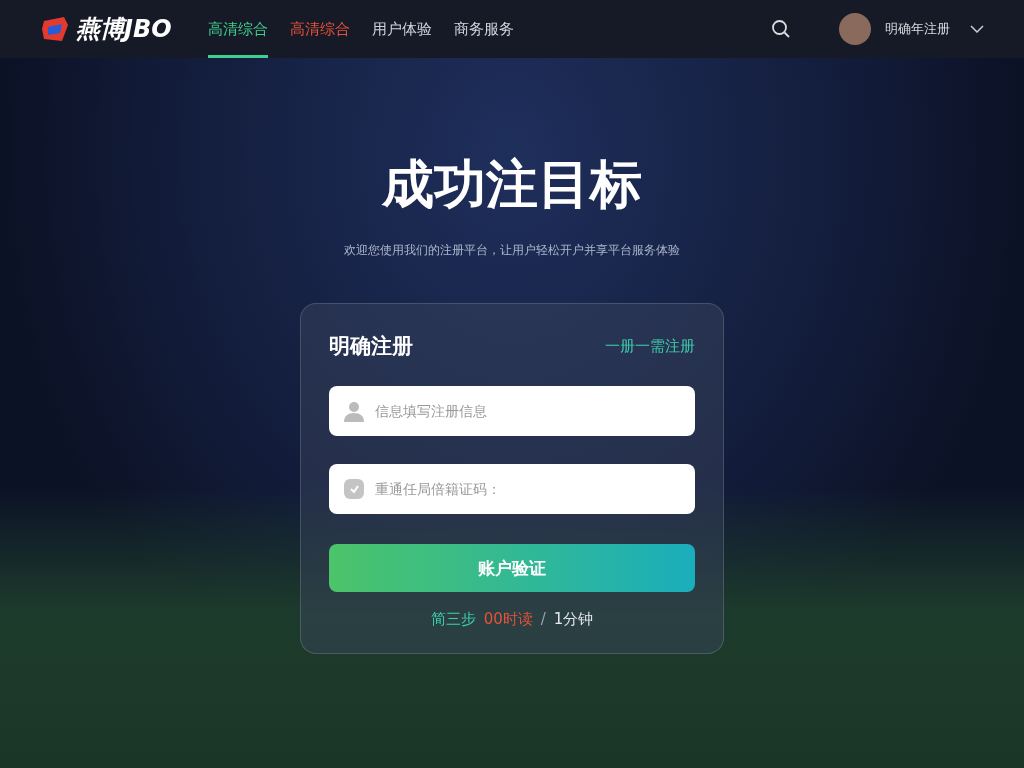 The height and width of the screenshot is (768, 1024). I want to click on input-field: 重通任局倍籍证码：, so click(512, 489).